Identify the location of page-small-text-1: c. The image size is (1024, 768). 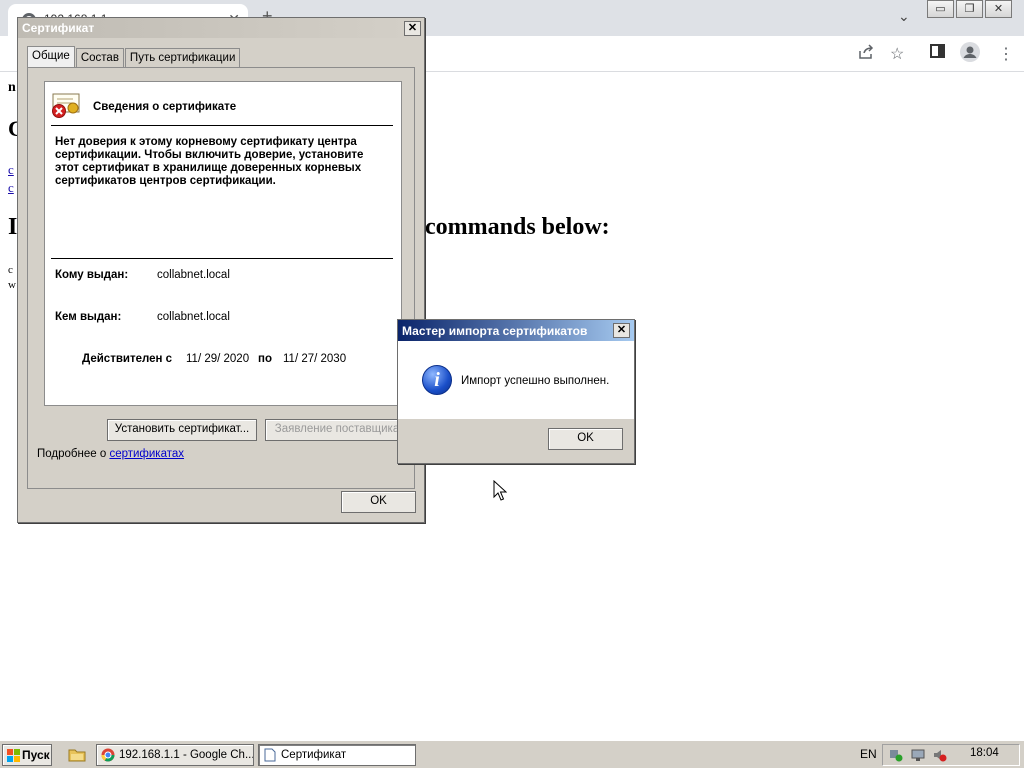
(10, 270).